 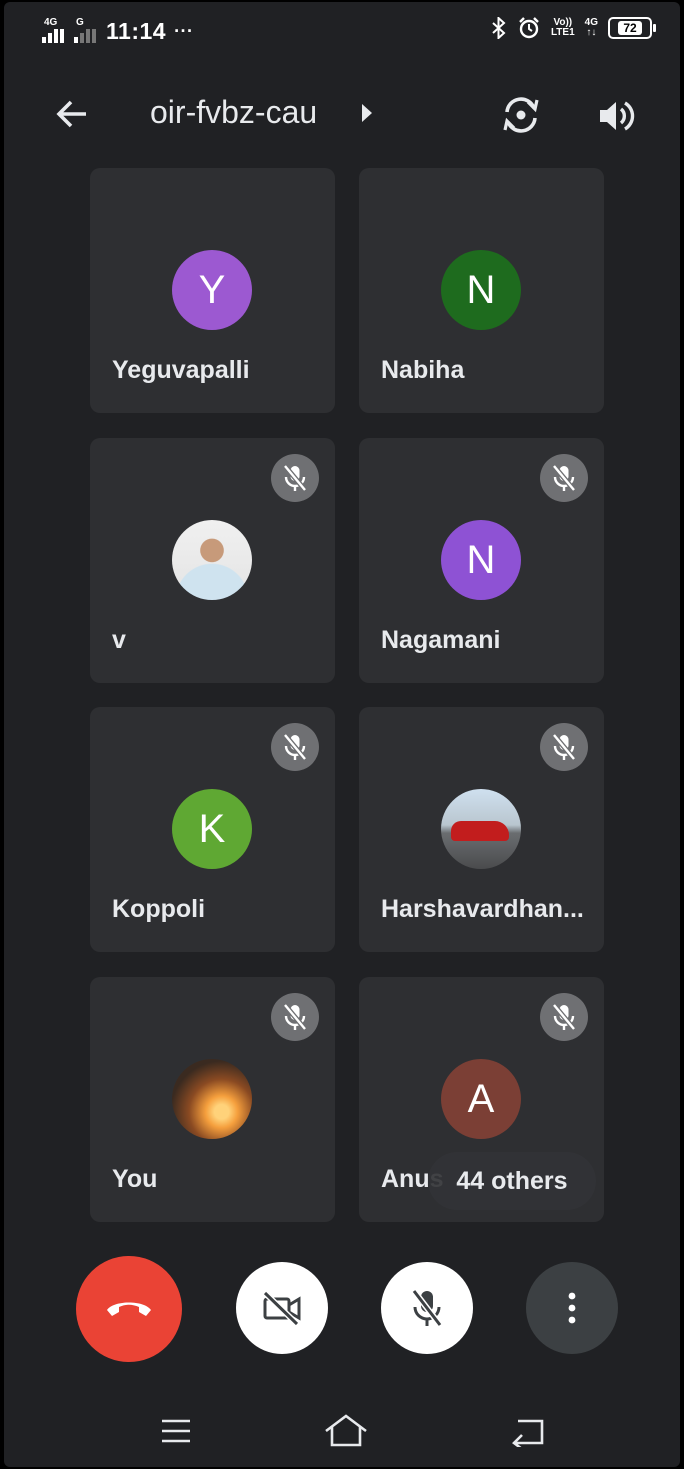 What do you see at coordinates (562, 27) in the screenshot?
I see `volte-indicator: Vo)) LTE1` at bounding box center [562, 27].